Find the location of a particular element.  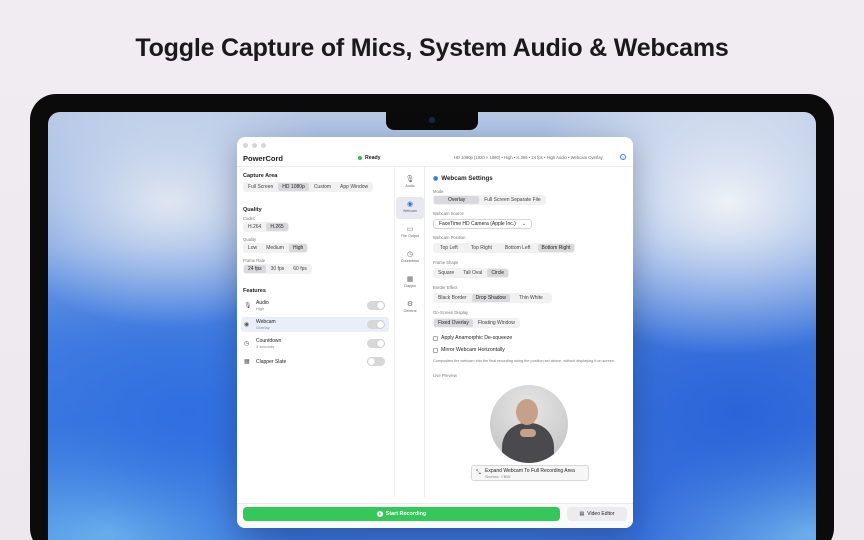

camera-lens-icon is located at coordinates (432, 120).